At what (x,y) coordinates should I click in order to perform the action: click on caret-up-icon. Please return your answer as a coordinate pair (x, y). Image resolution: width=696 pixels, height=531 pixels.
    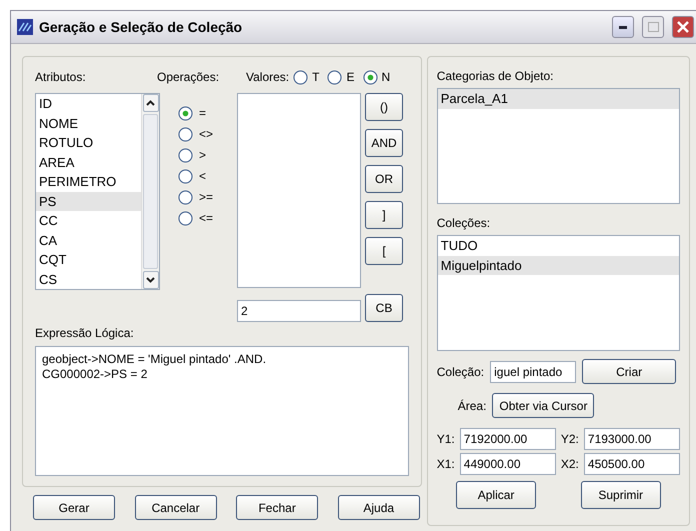
    Looking at the image, I should click on (150, 103).